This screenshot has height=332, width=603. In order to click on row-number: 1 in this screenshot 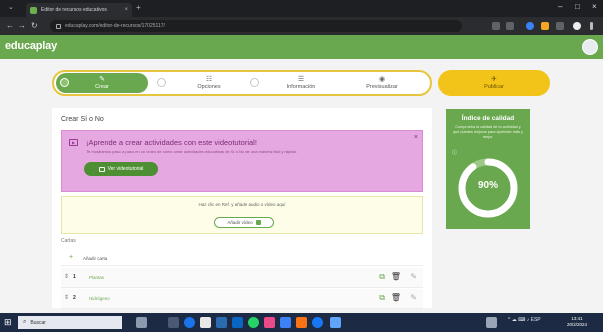, I will do `click(74, 277)`.